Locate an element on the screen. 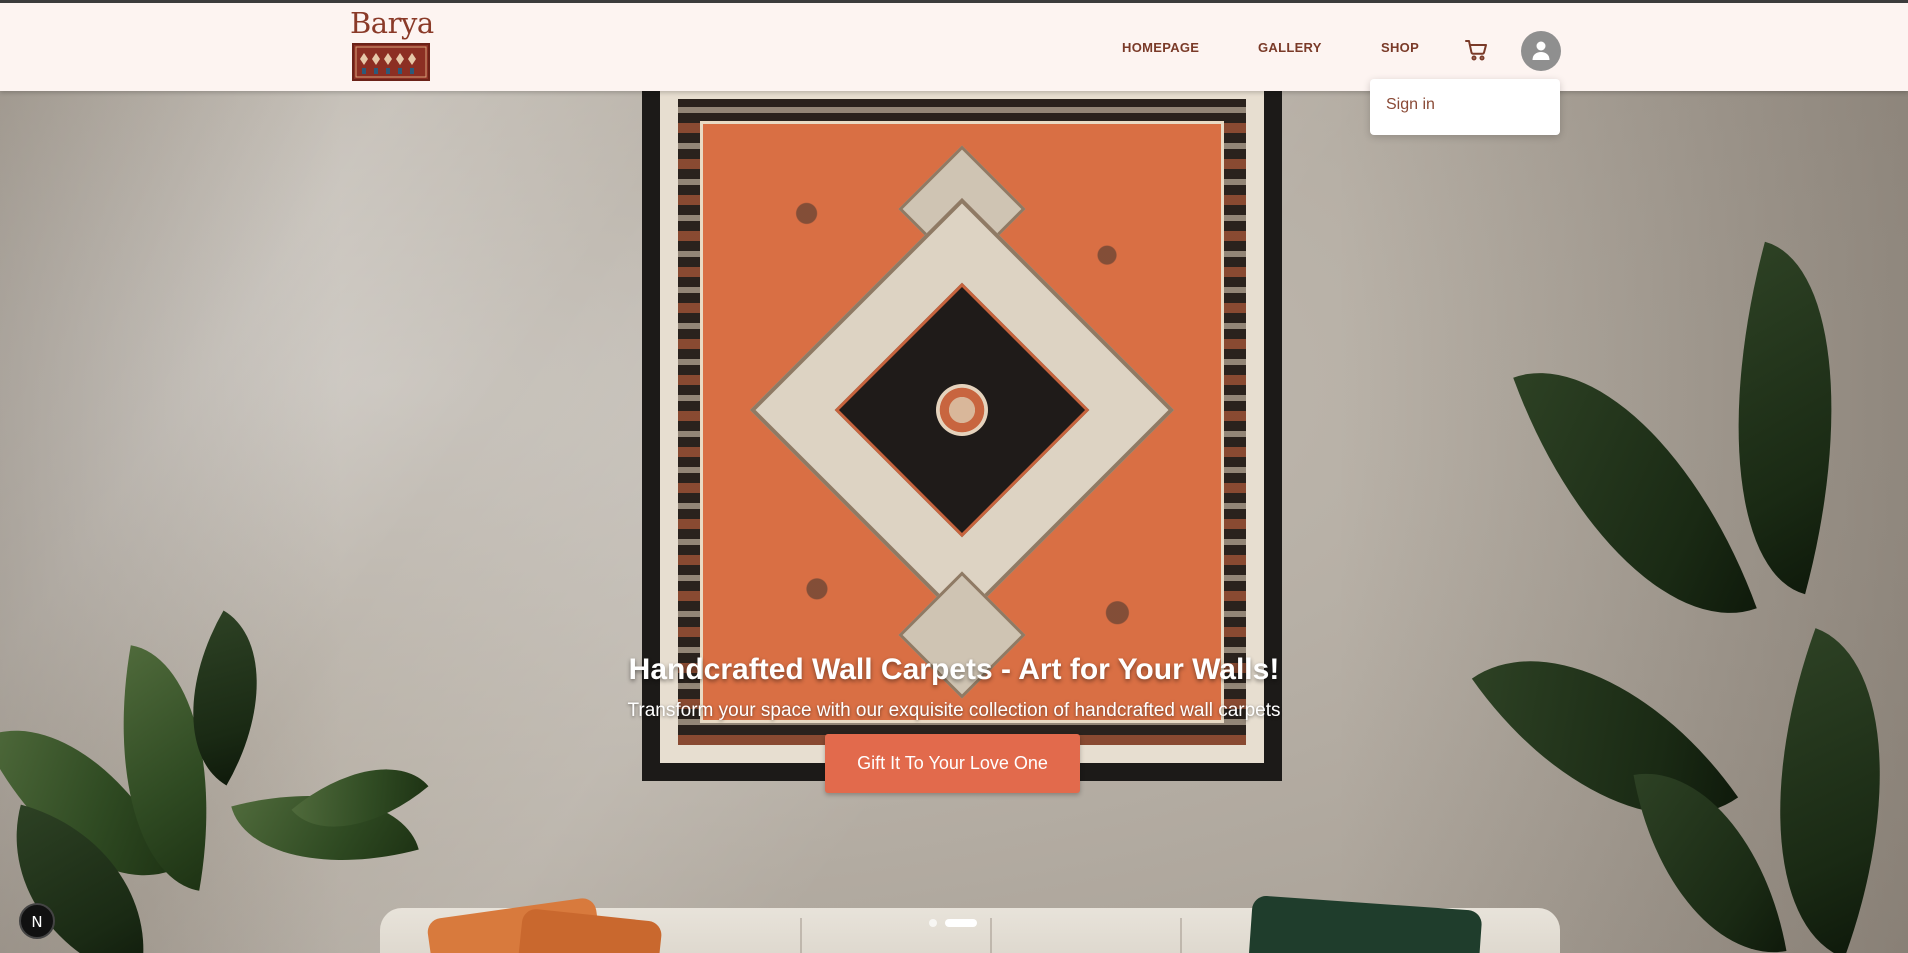 Image resolution: width=1908 pixels, height=953 pixels. logo-text: Barya is located at coordinates (392, 23).